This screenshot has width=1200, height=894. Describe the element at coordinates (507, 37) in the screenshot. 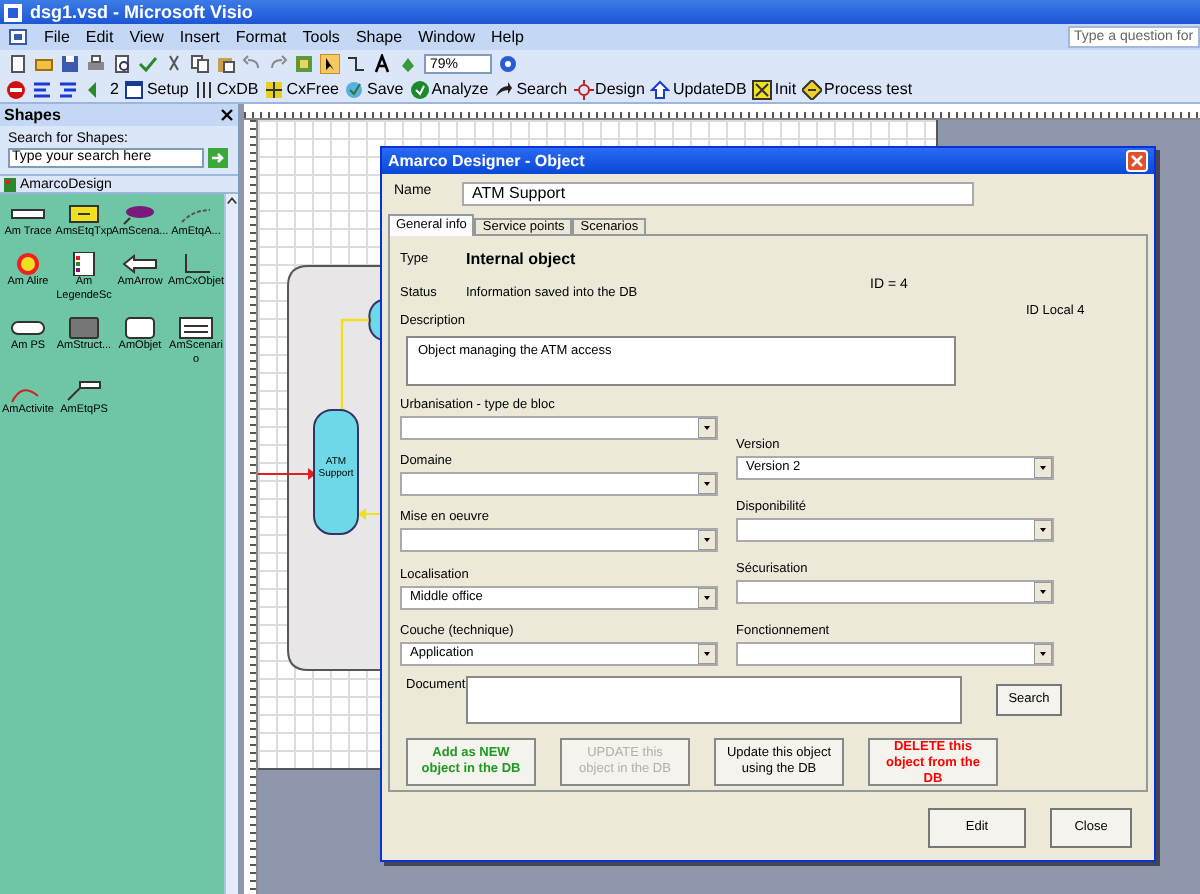

I see `menu-item: Help` at that location.